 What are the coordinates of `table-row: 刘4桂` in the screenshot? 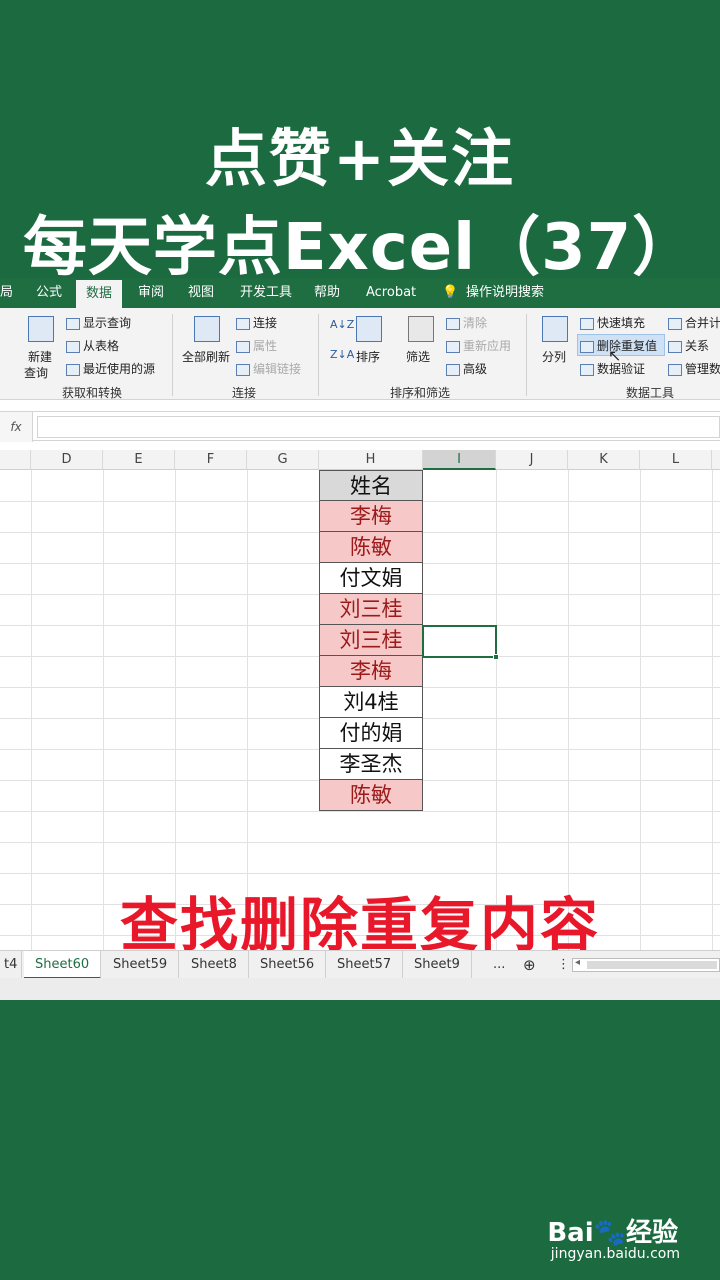 It's located at (371, 702).